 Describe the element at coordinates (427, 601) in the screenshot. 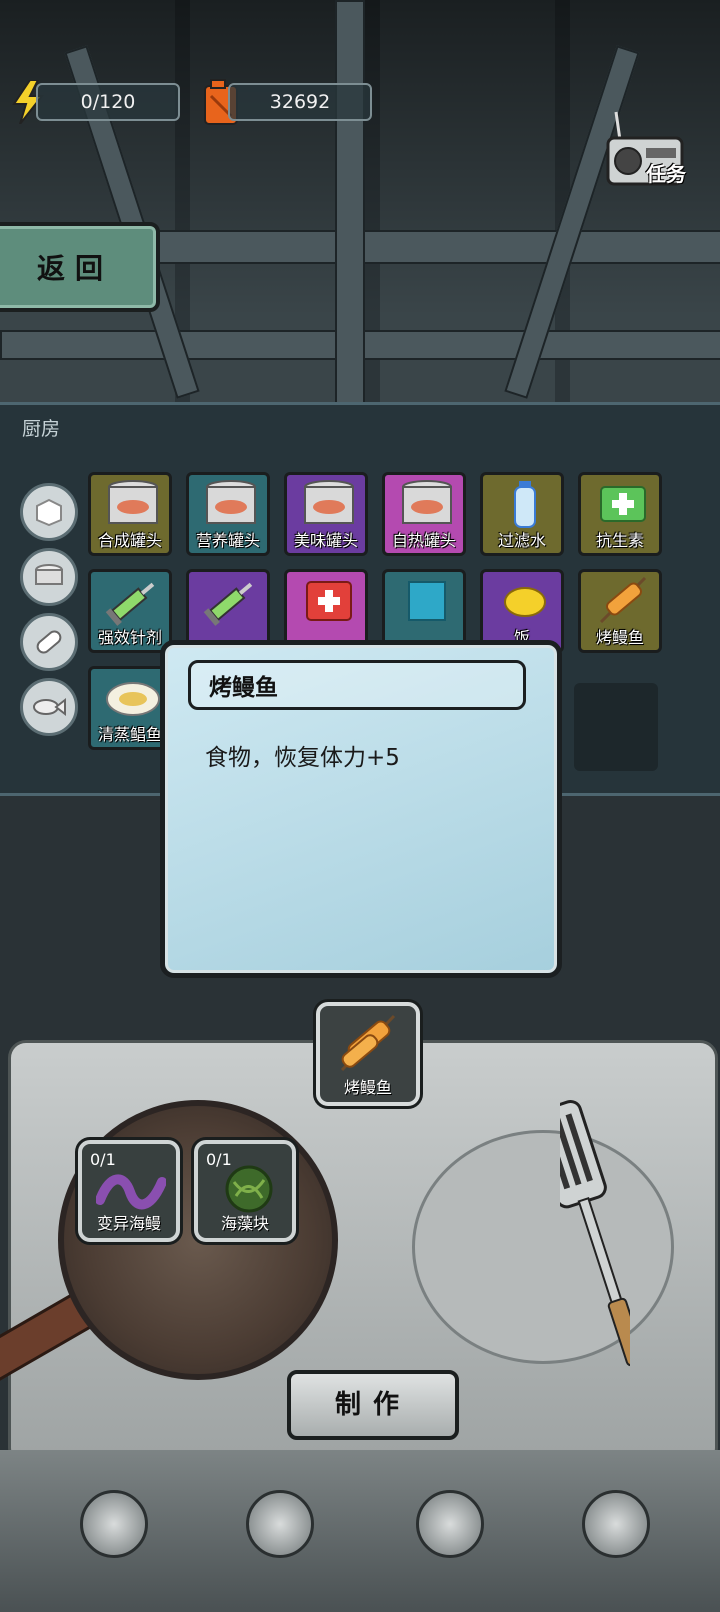

I see `packet-icon` at that location.